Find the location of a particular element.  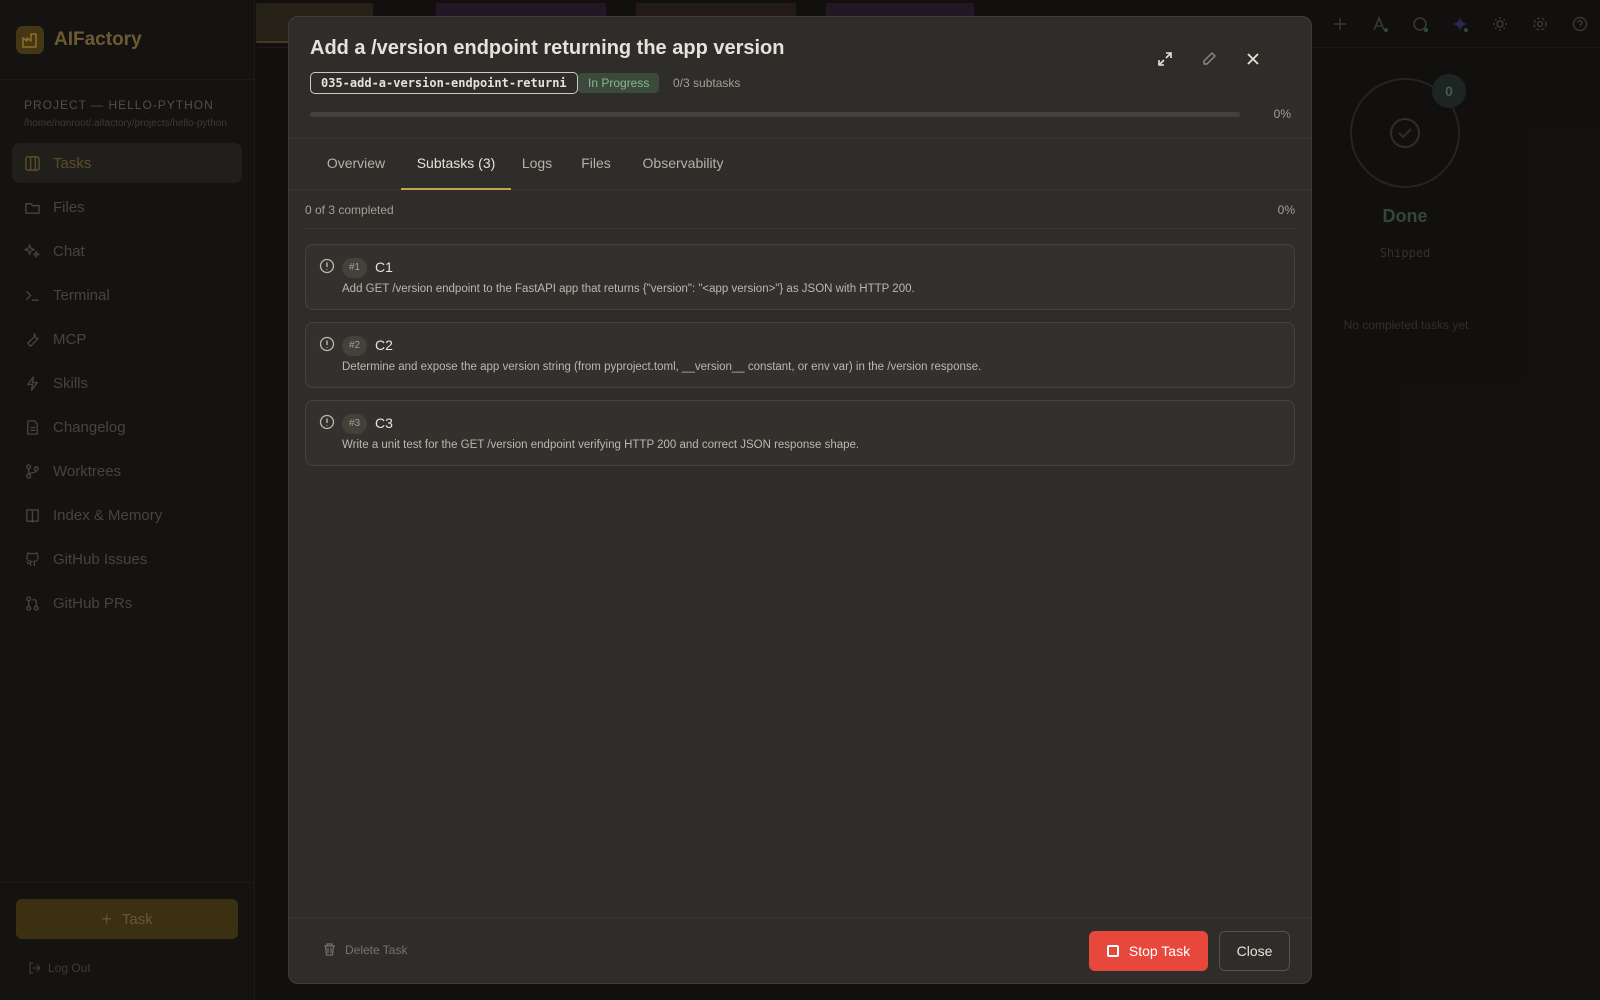

subtask-title: C1 is located at coordinates (384, 267).